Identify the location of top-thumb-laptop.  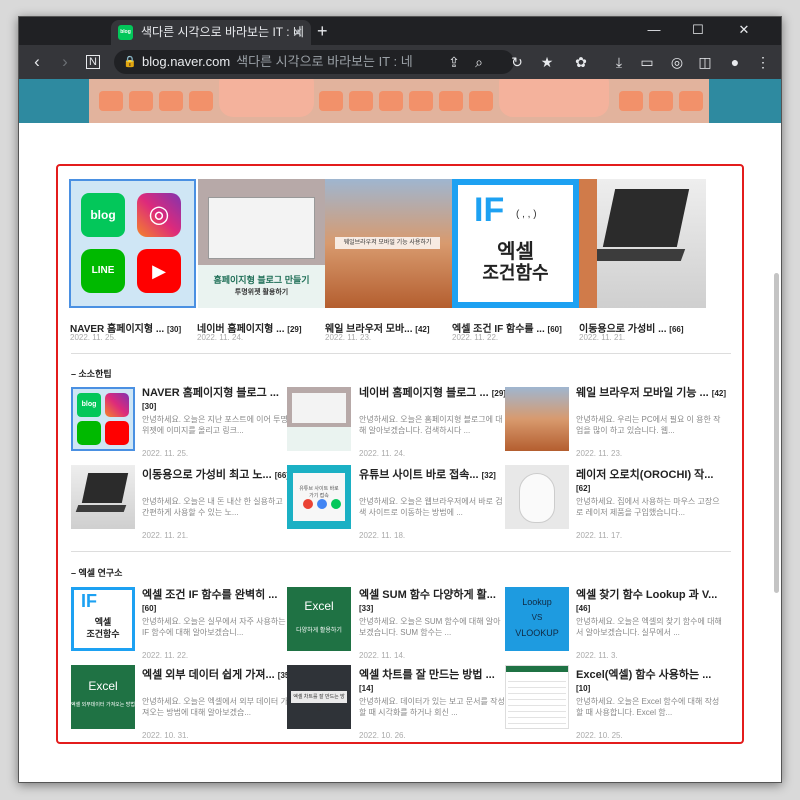
(642, 243).